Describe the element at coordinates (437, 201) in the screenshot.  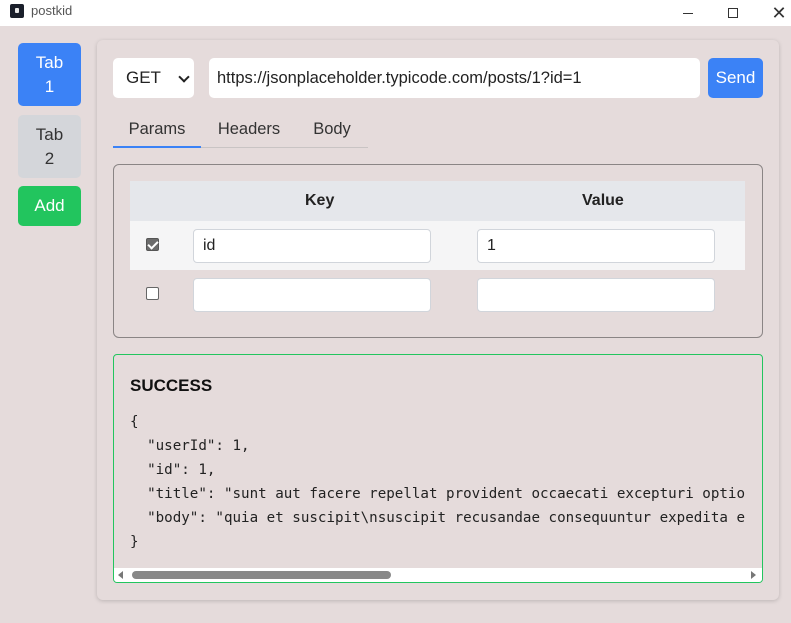
I see `params-table-header: Key Value` at that location.